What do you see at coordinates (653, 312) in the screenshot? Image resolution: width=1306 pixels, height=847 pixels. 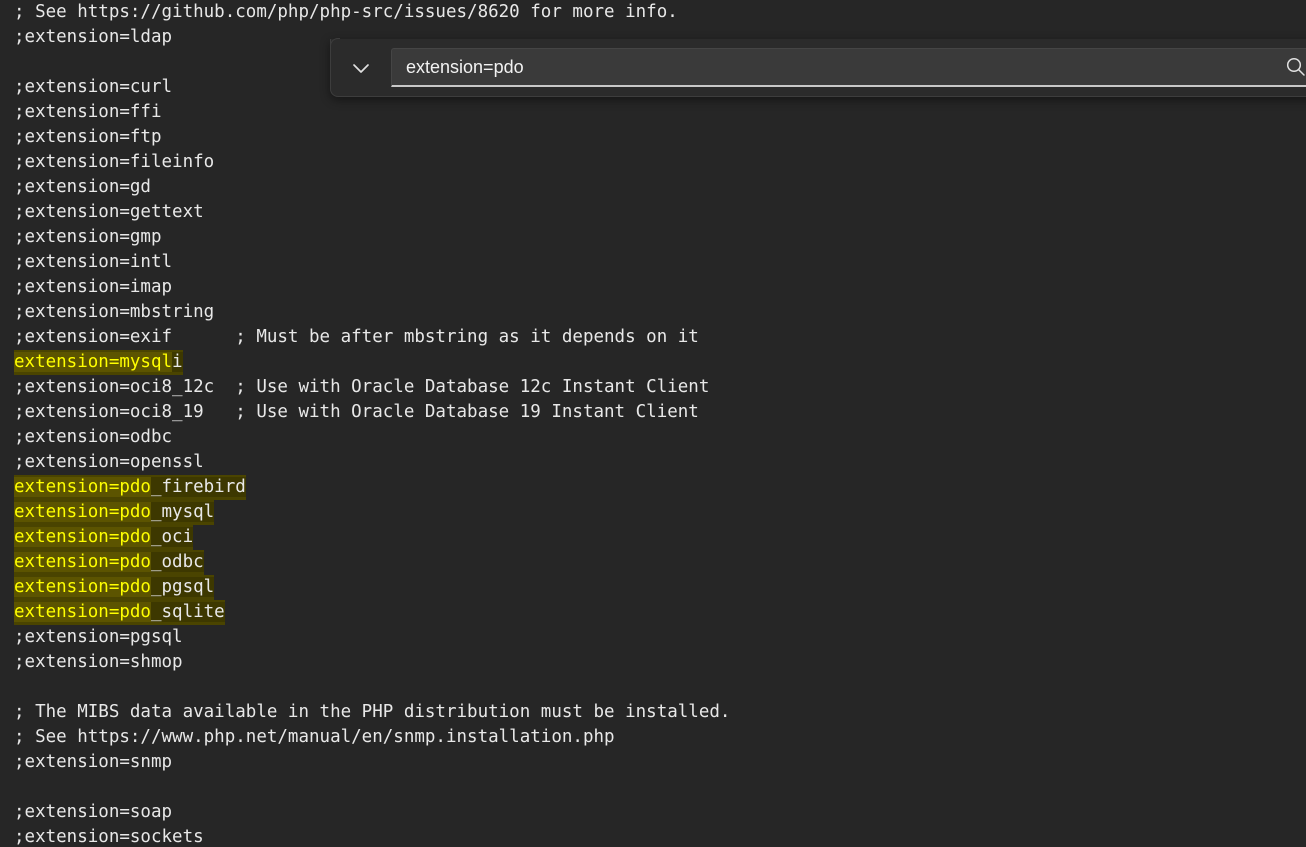 I see `code-line: ;extension=mbstring` at bounding box center [653, 312].